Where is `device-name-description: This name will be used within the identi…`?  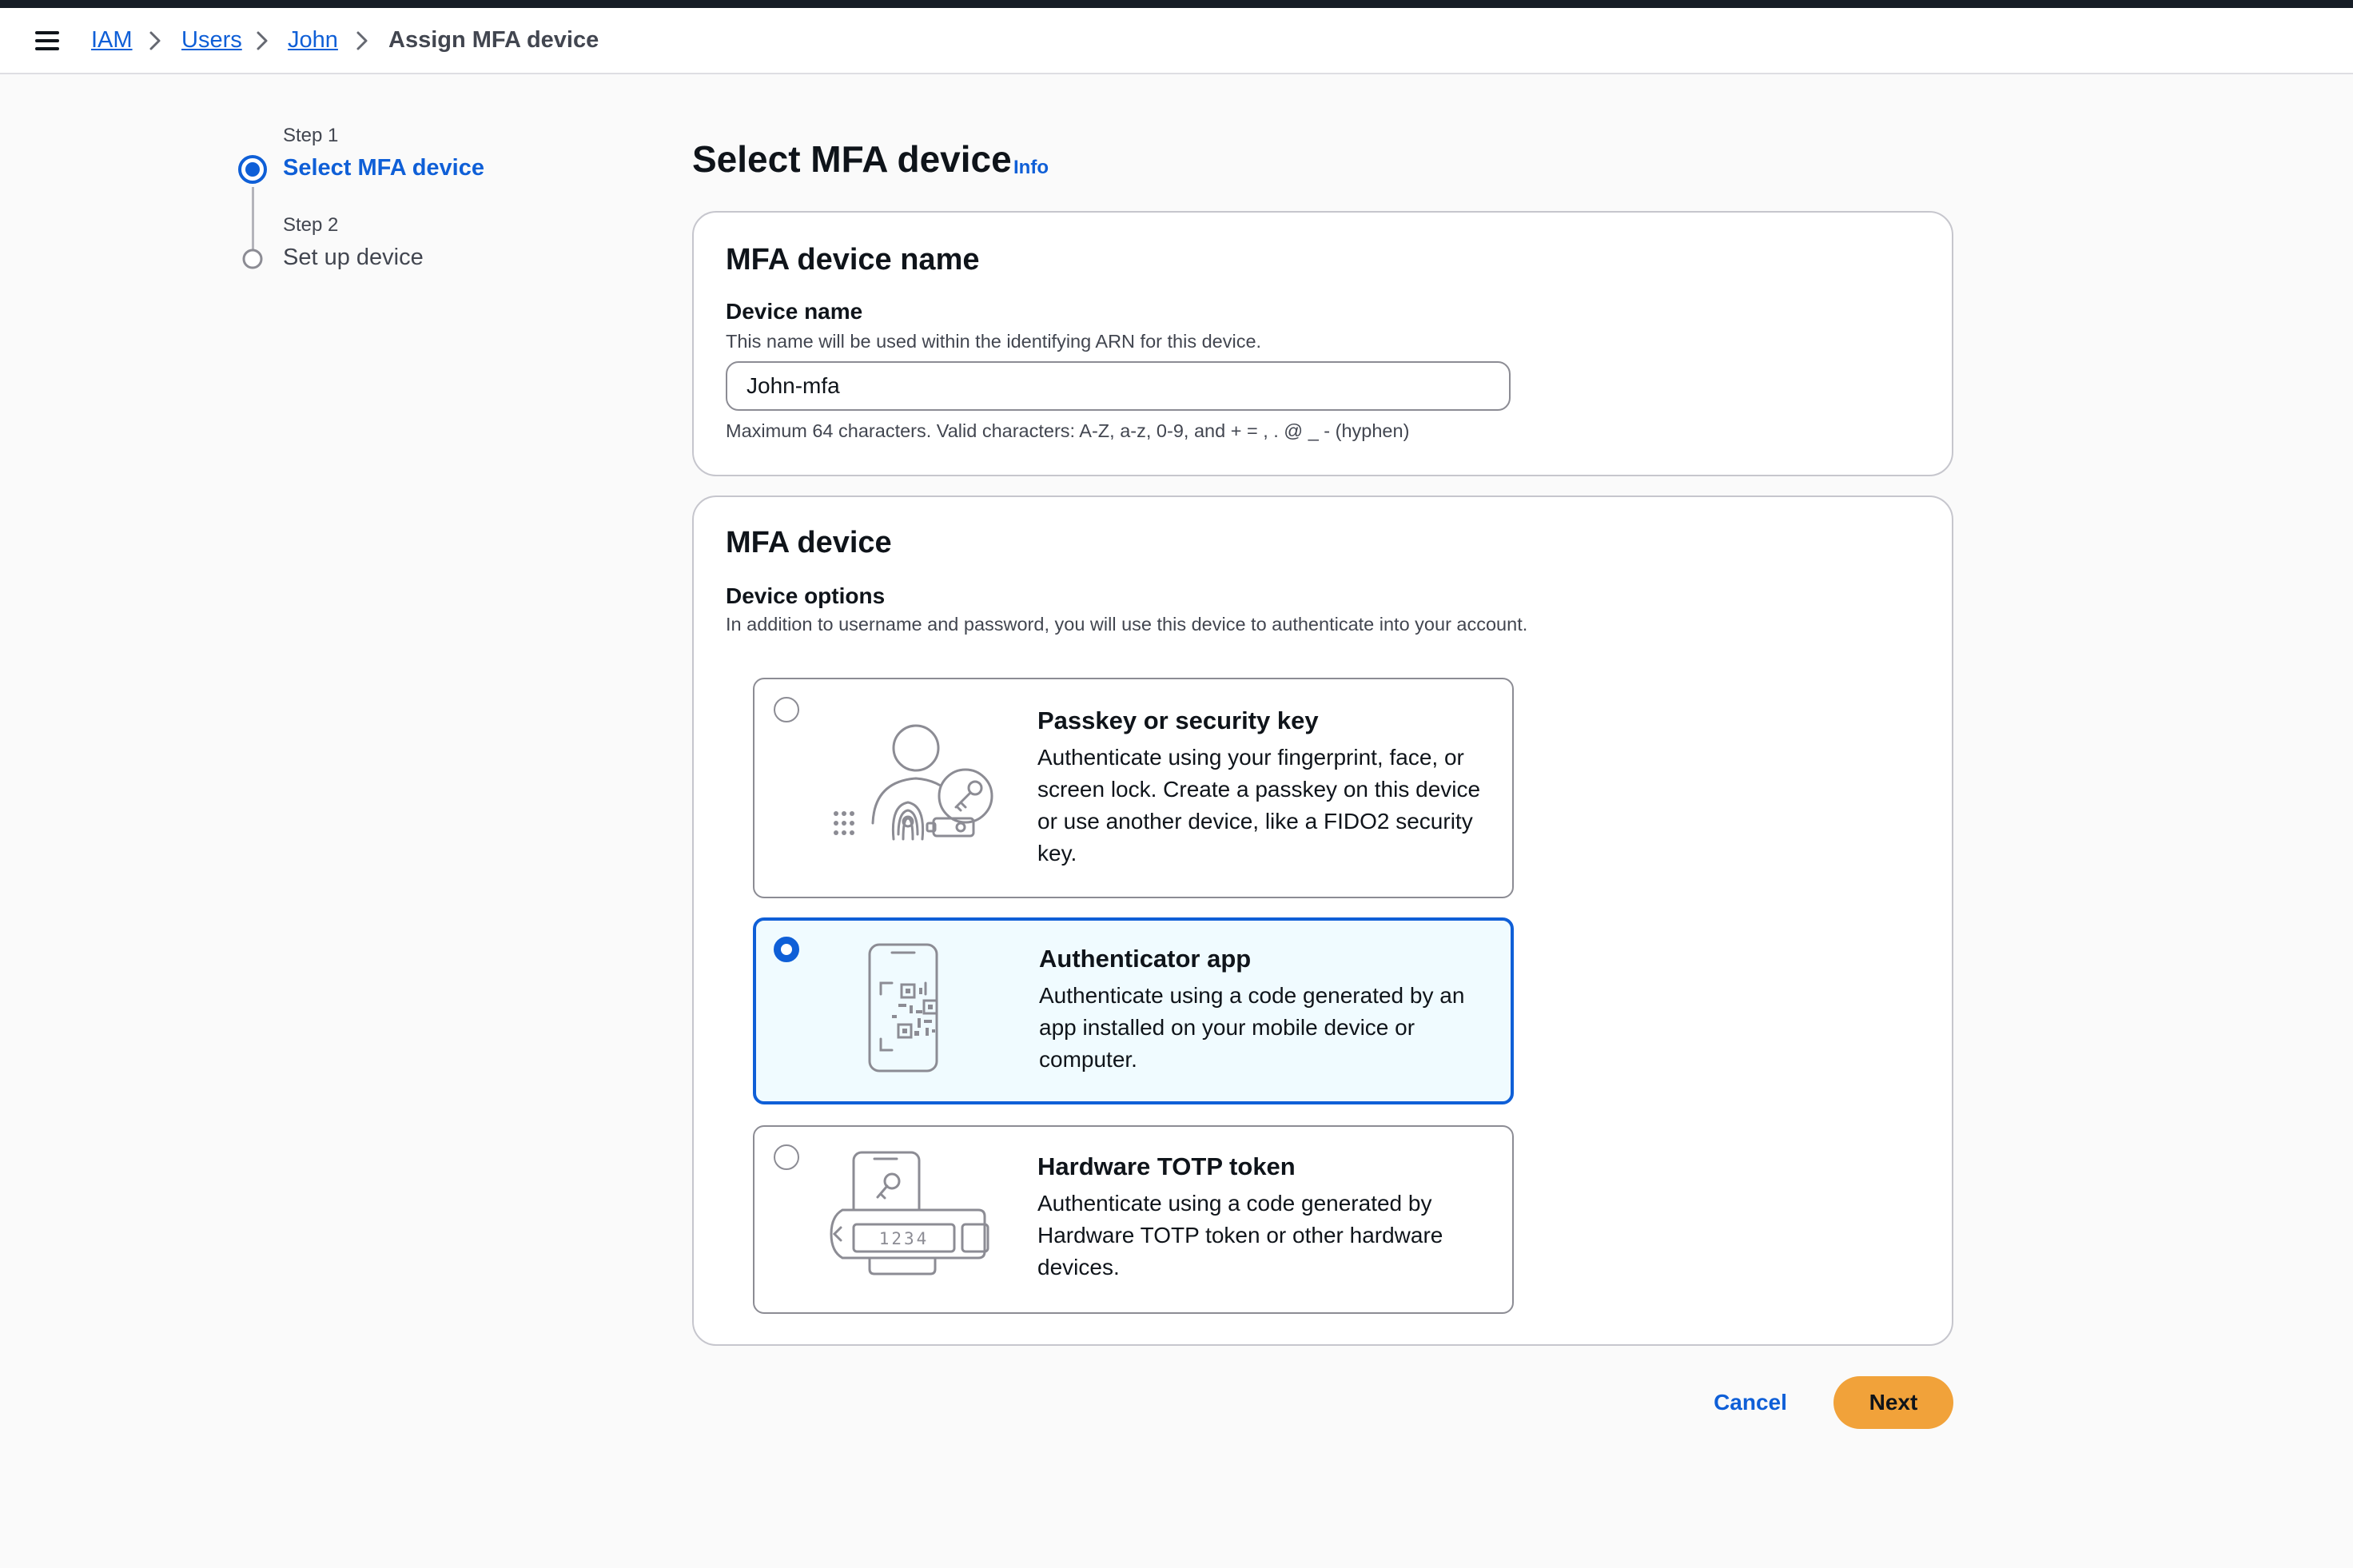
device-name-description: This name will be used within the identi… is located at coordinates (994, 341).